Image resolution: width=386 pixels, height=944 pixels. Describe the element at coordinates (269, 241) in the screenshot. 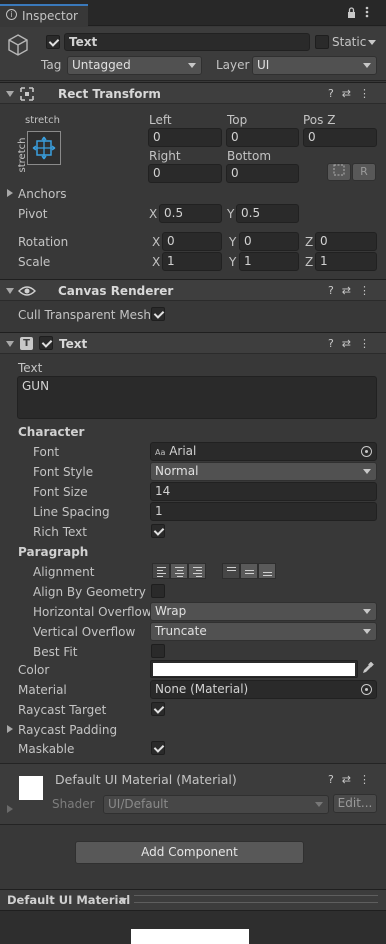

I see `rotation-y-field: 0` at that location.